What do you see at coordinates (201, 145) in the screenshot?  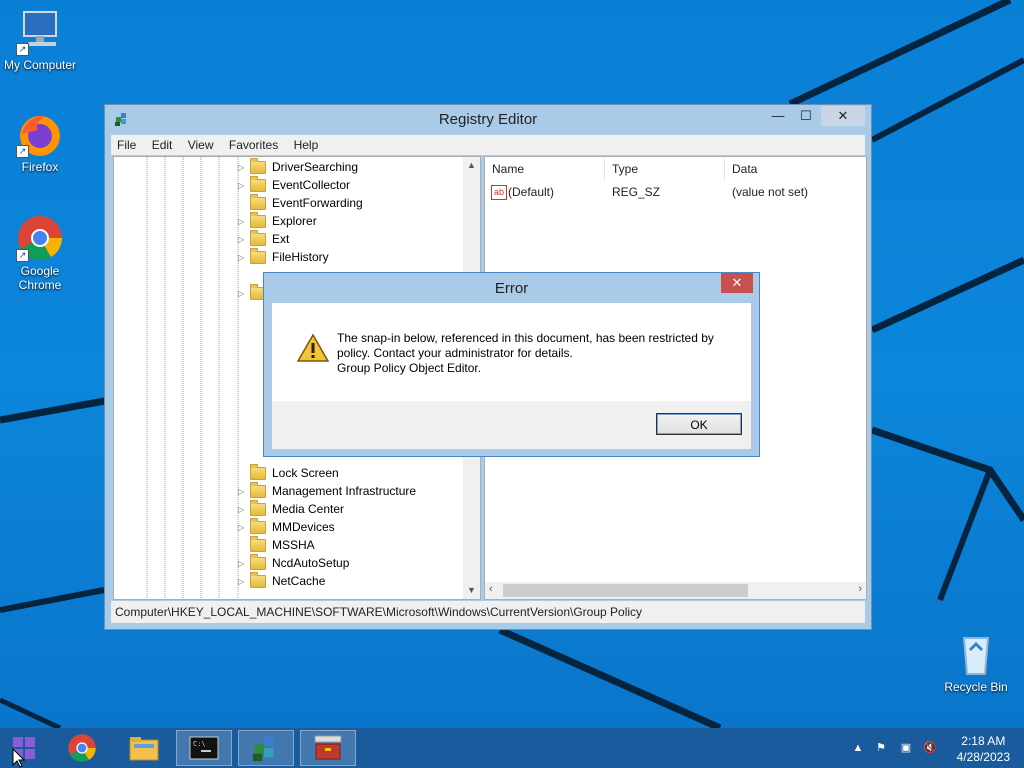 I see `menu-view: View` at bounding box center [201, 145].